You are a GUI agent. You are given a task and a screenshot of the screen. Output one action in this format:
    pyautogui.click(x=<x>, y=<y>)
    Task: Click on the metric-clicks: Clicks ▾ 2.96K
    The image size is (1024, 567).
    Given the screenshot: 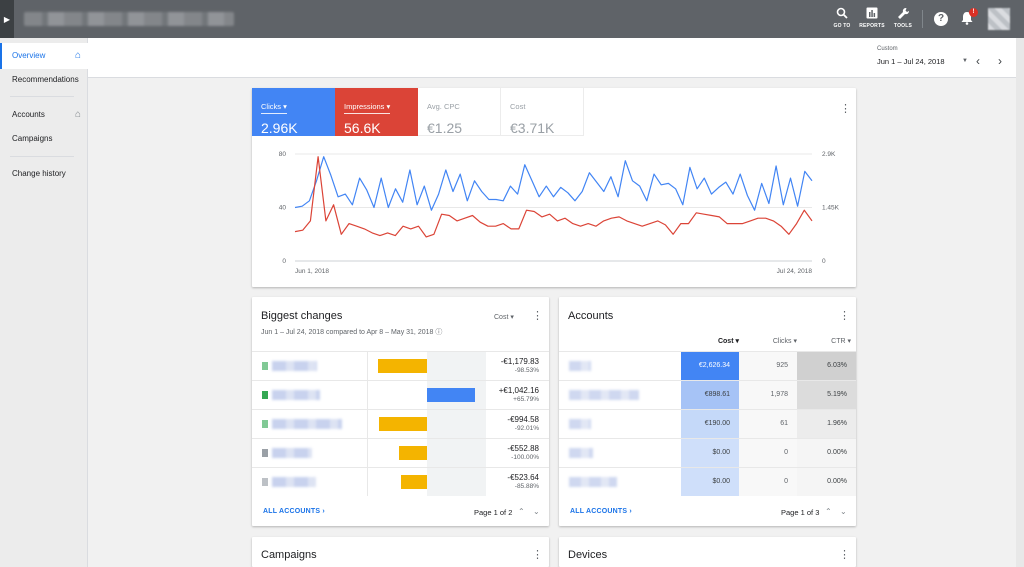 What is the action you would take?
    pyautogui.click(x=293, y=112)
    